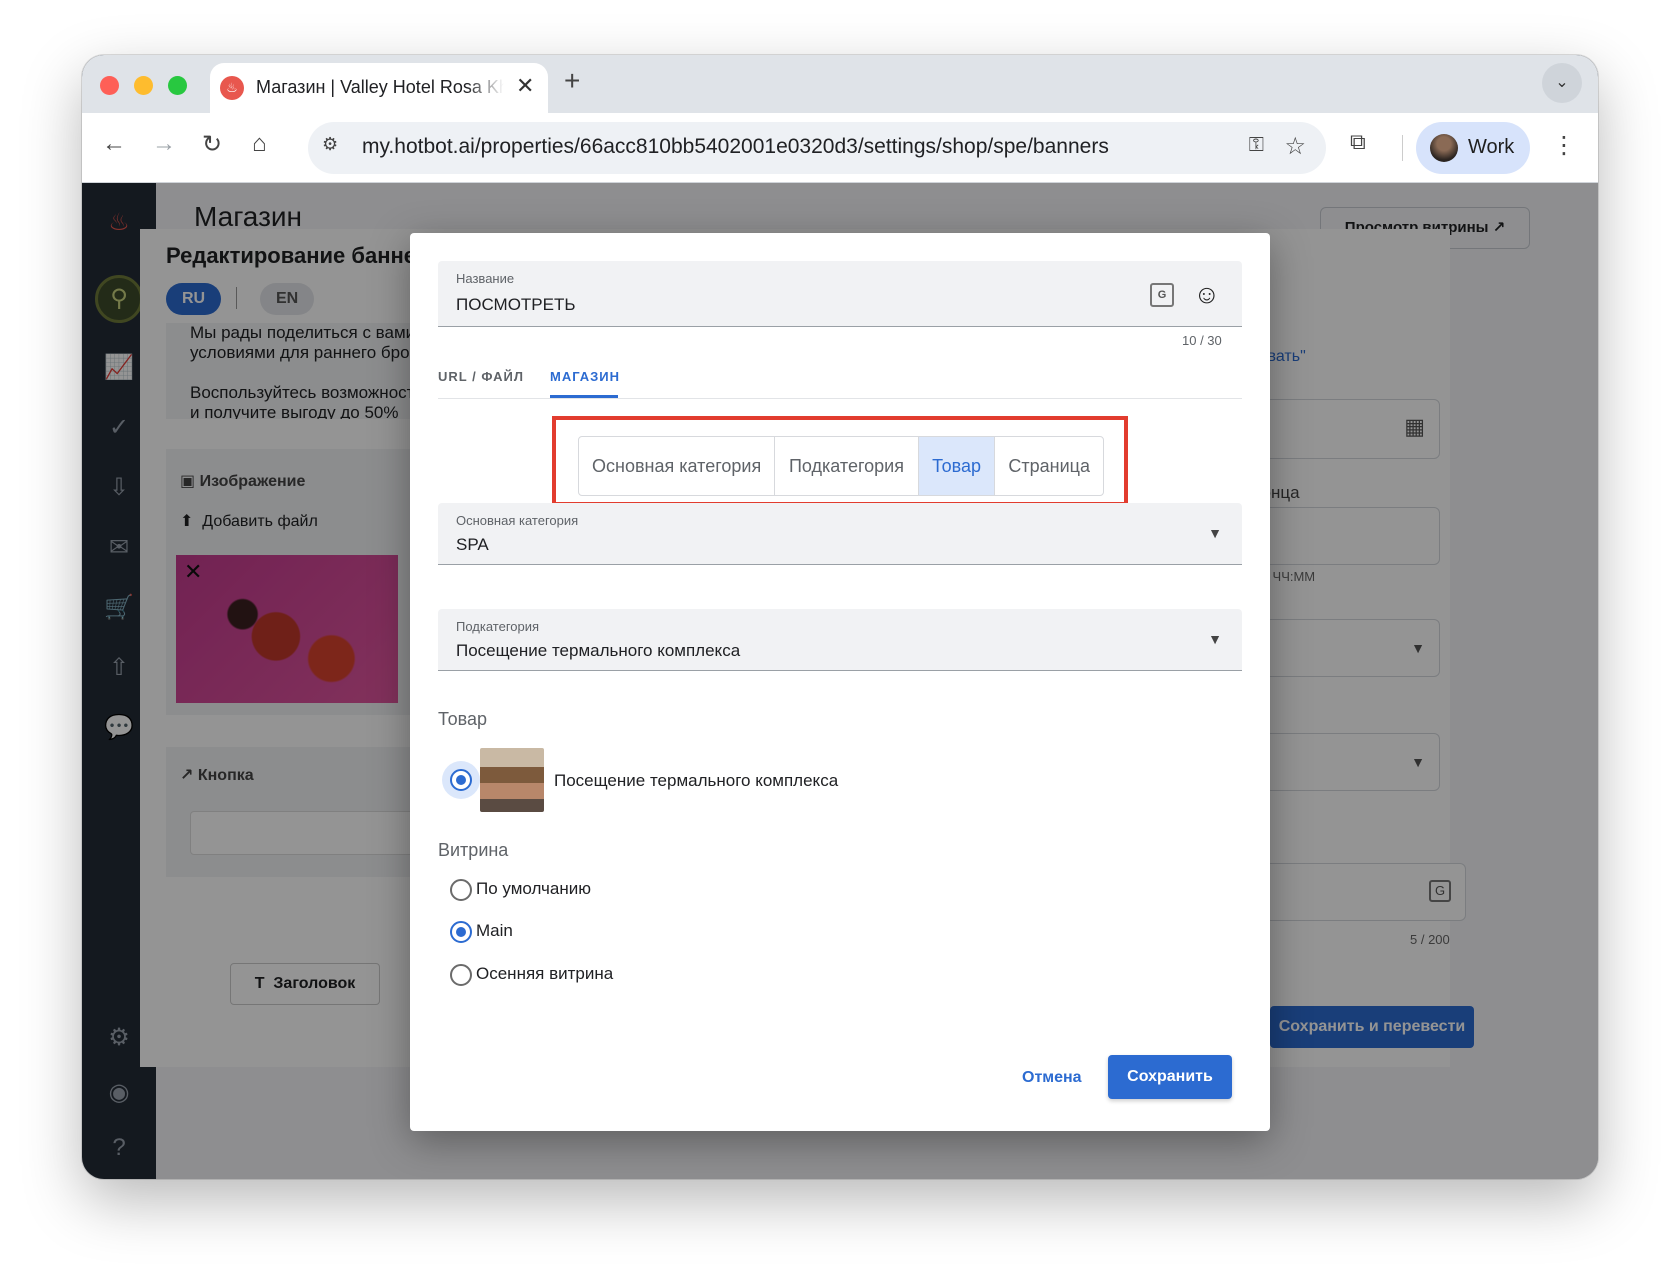 This screenshot has height=1288, width=1680. What do you see at coordinates (143, 85) in the screenshot?
I see `minimize-window-button` at bounding box center [143, 85].